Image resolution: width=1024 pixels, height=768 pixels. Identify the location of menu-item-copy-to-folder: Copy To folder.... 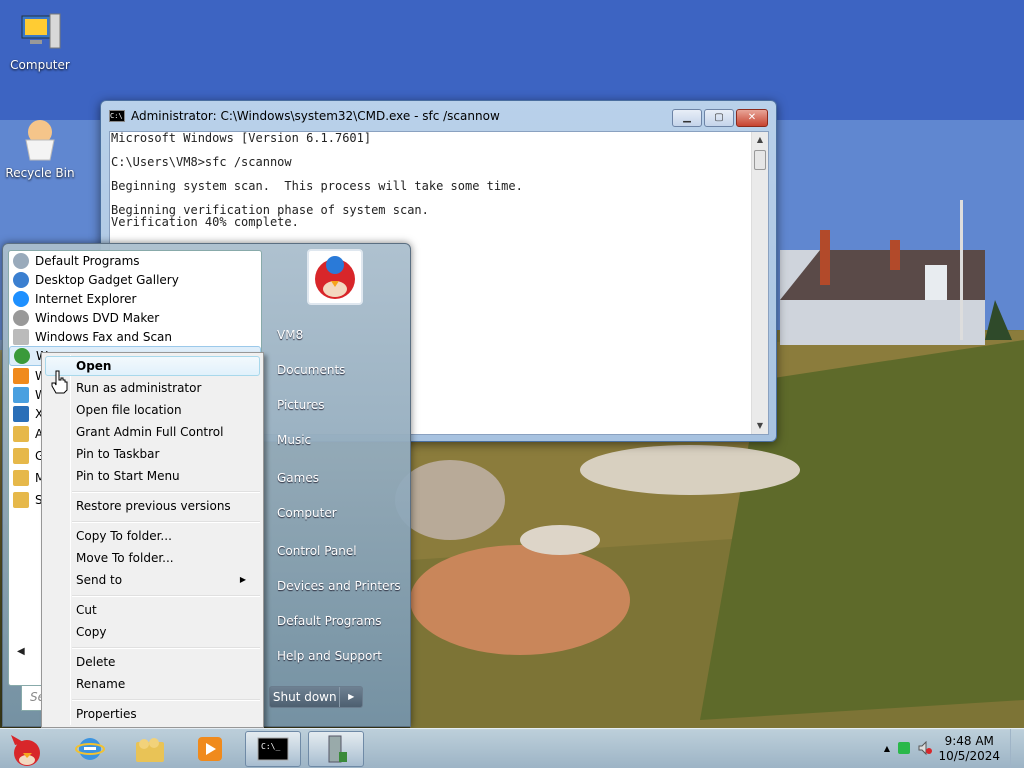
(124, 536).